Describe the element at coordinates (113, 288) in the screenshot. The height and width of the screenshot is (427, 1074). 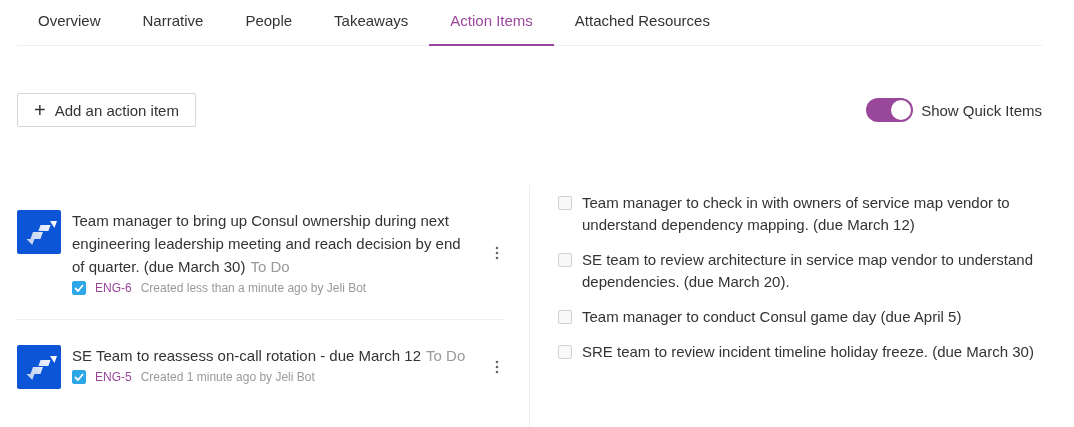
I see `issue-key-link: ENG-6` at that location.